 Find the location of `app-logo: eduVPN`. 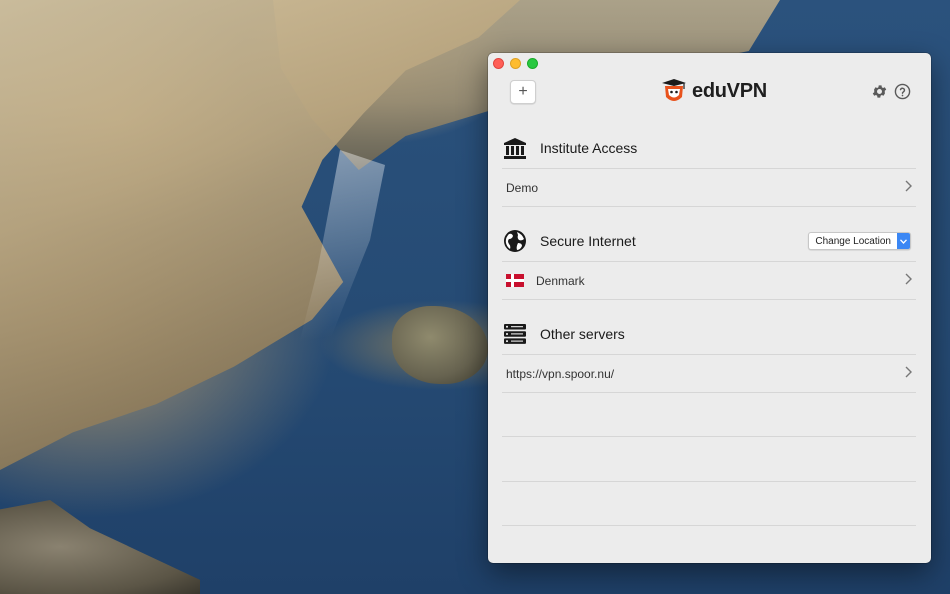

app-logo: eduVPN is located at coordinates (713, 91).